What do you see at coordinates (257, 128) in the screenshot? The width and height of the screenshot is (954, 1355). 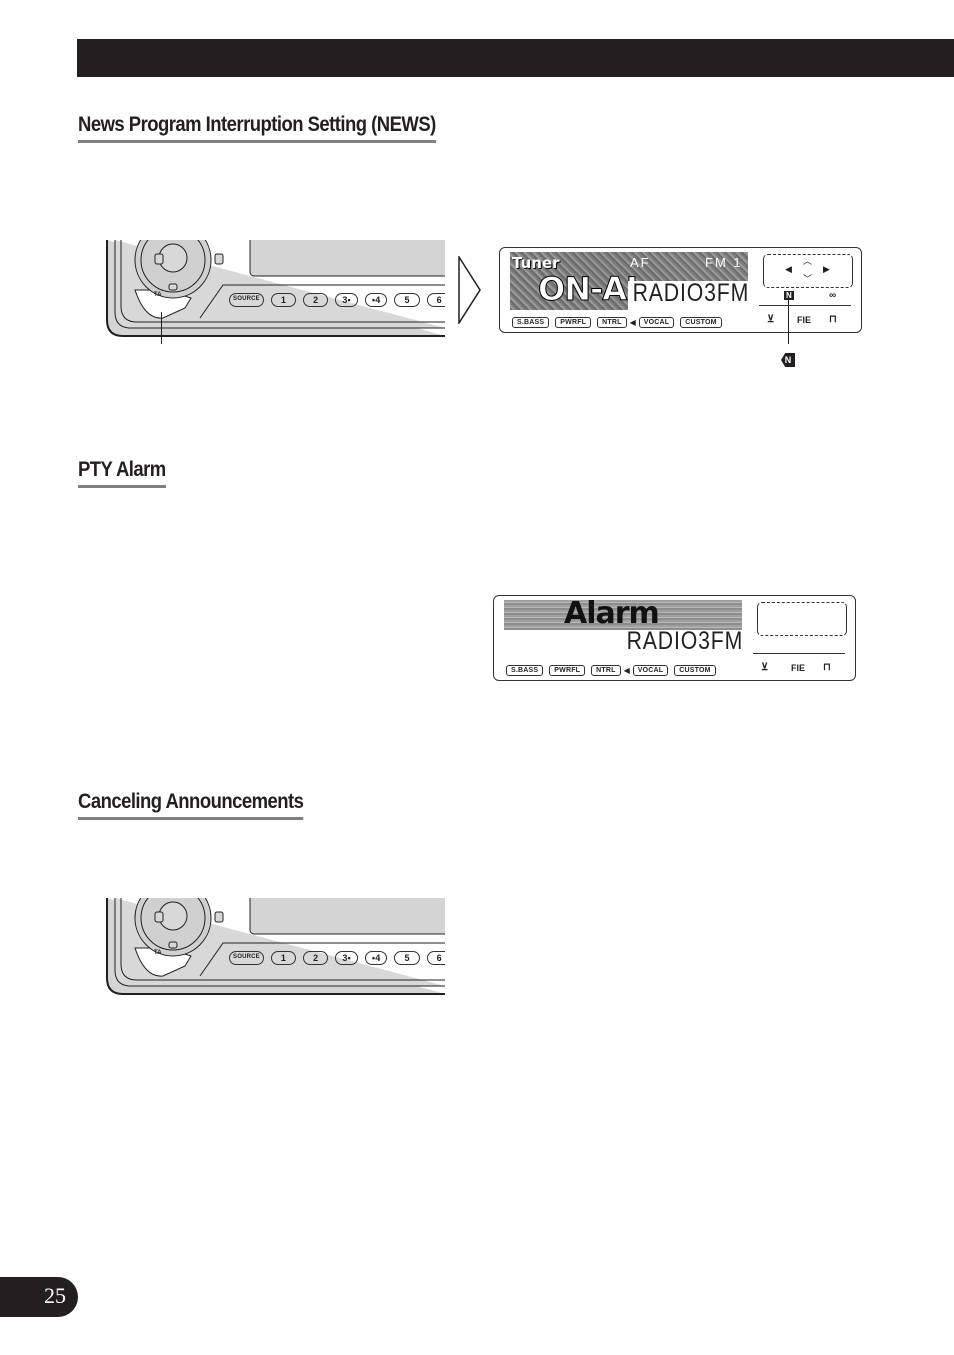 I see `section-heading-news: News Program Interruption Setting (NEWS)` at bounding box center [257, 128].